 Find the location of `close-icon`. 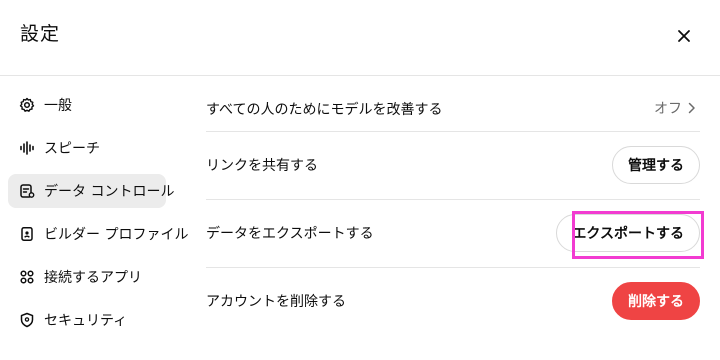

close-icon is located at coordinates (684, 36).